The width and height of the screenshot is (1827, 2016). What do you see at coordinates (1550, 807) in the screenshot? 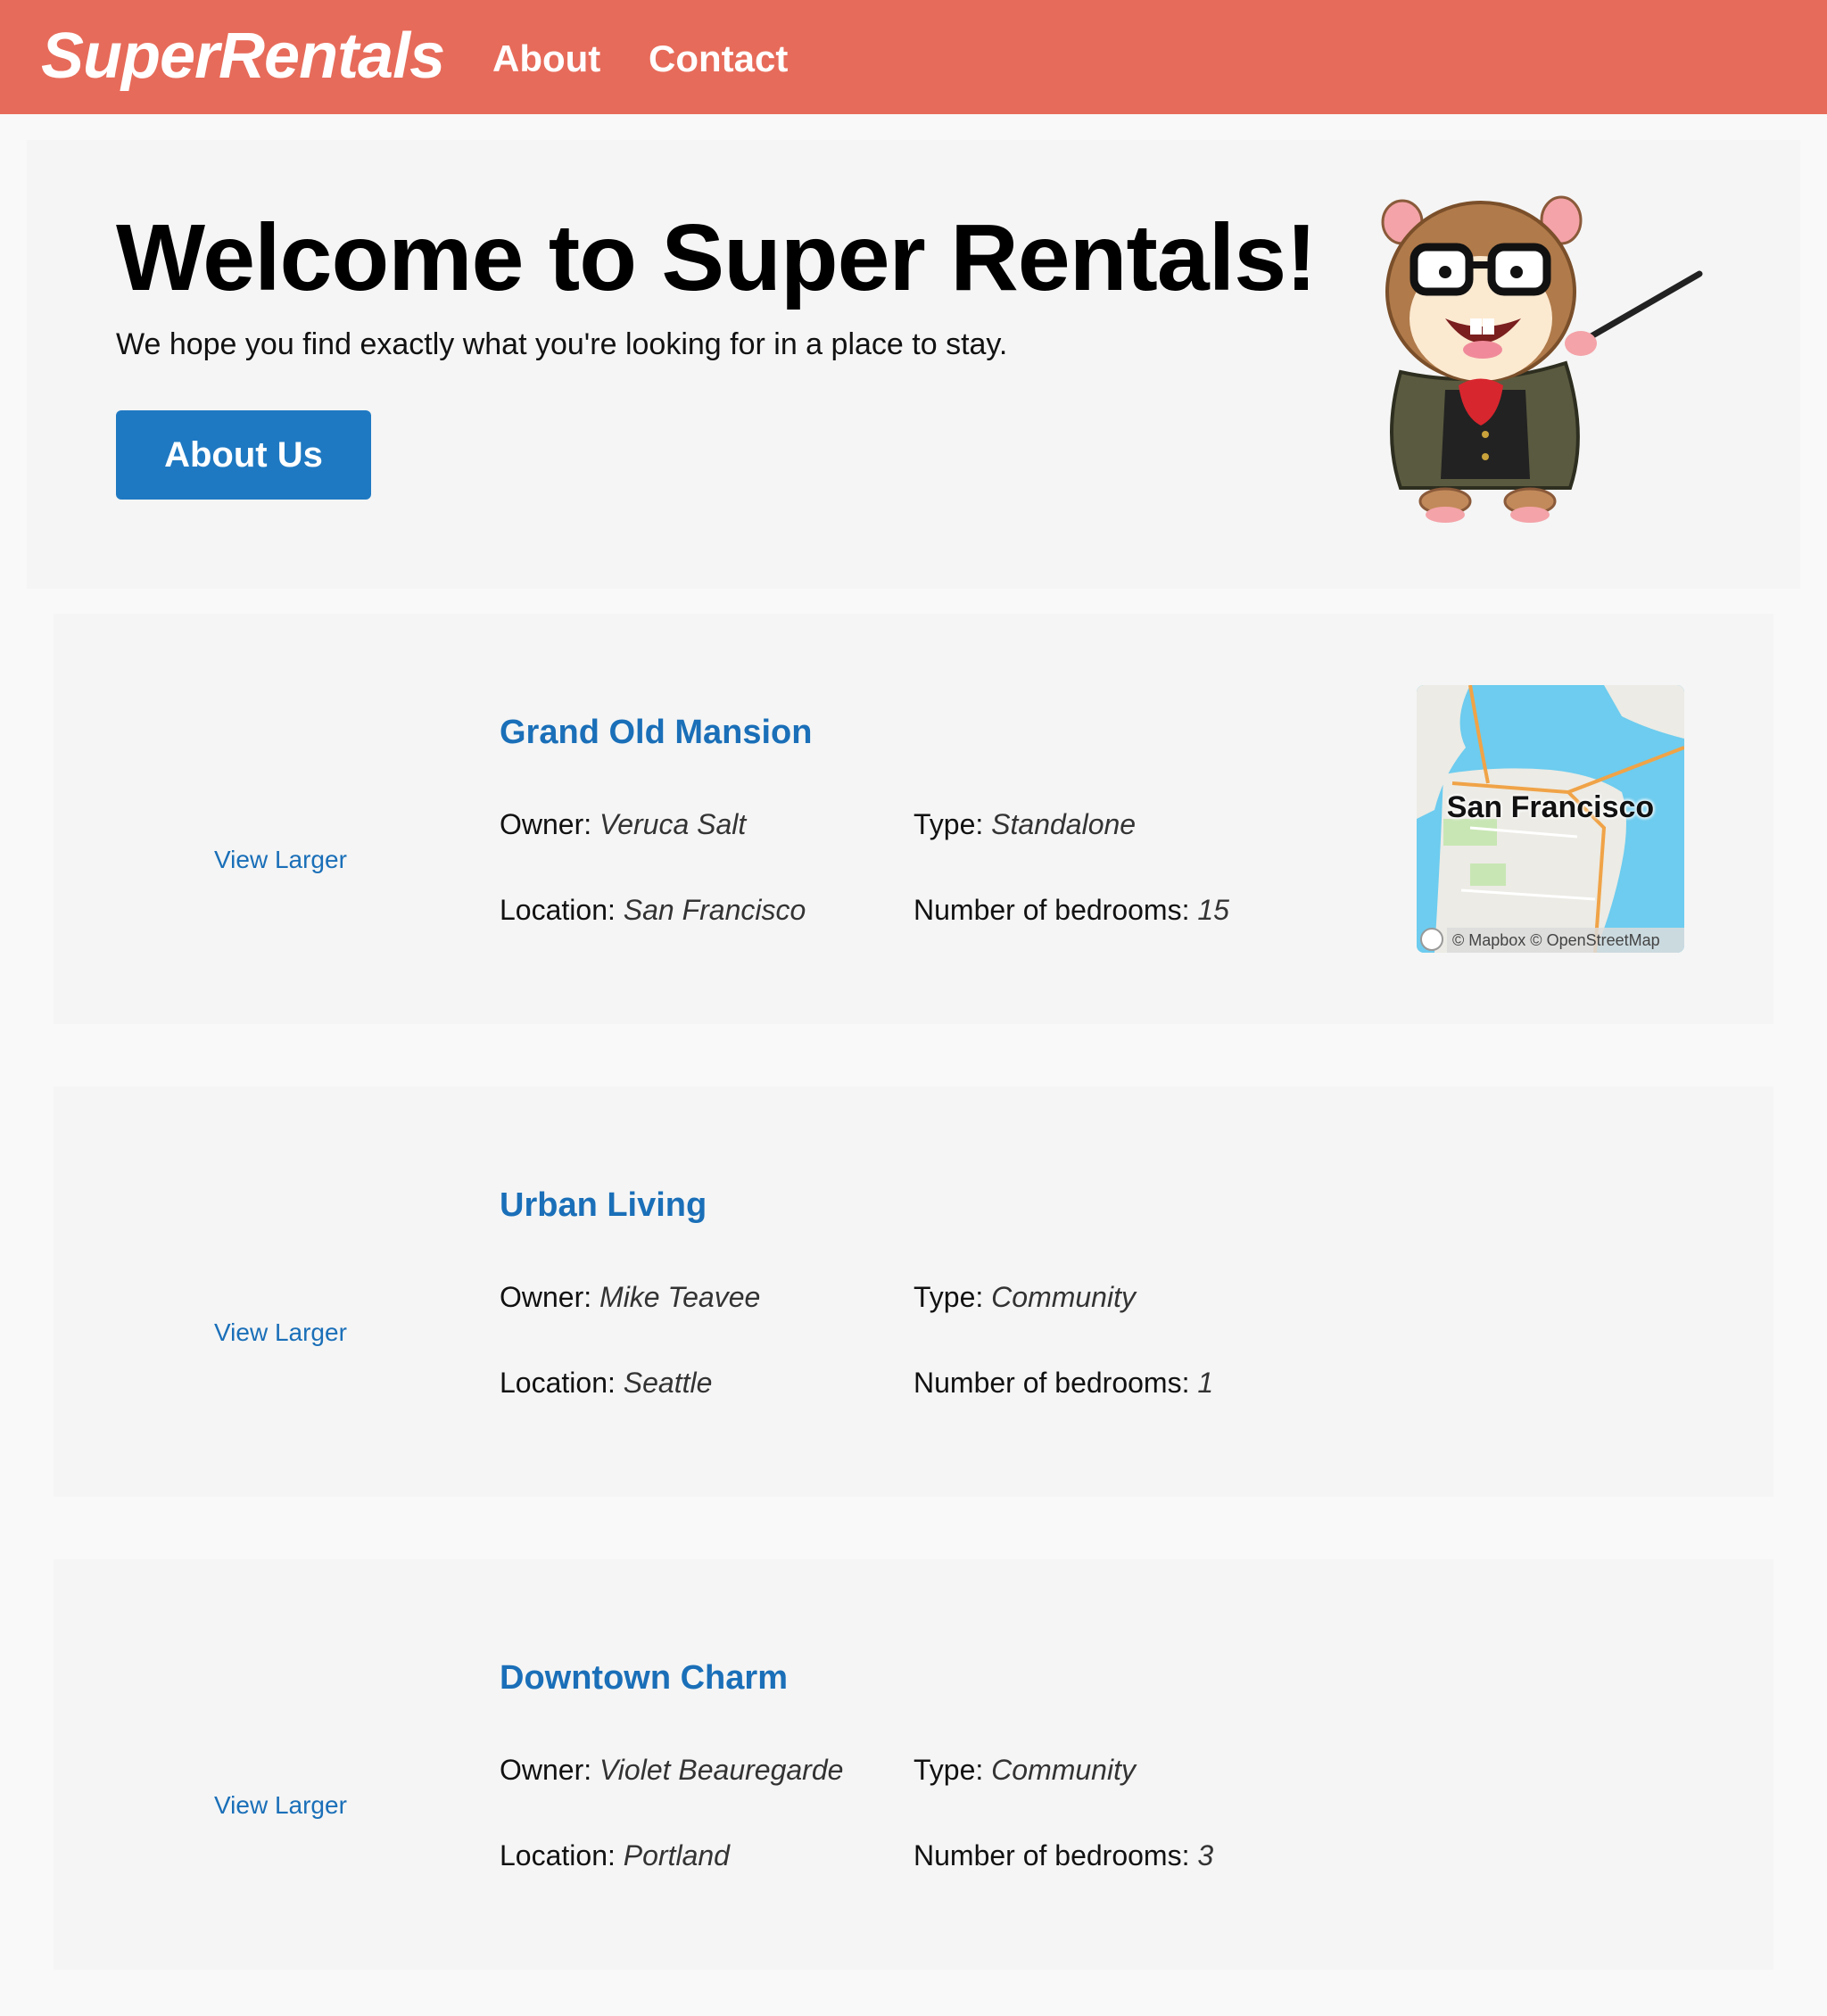
I see `map-city-label: San Francisco` at bounding box center [1550, 807].